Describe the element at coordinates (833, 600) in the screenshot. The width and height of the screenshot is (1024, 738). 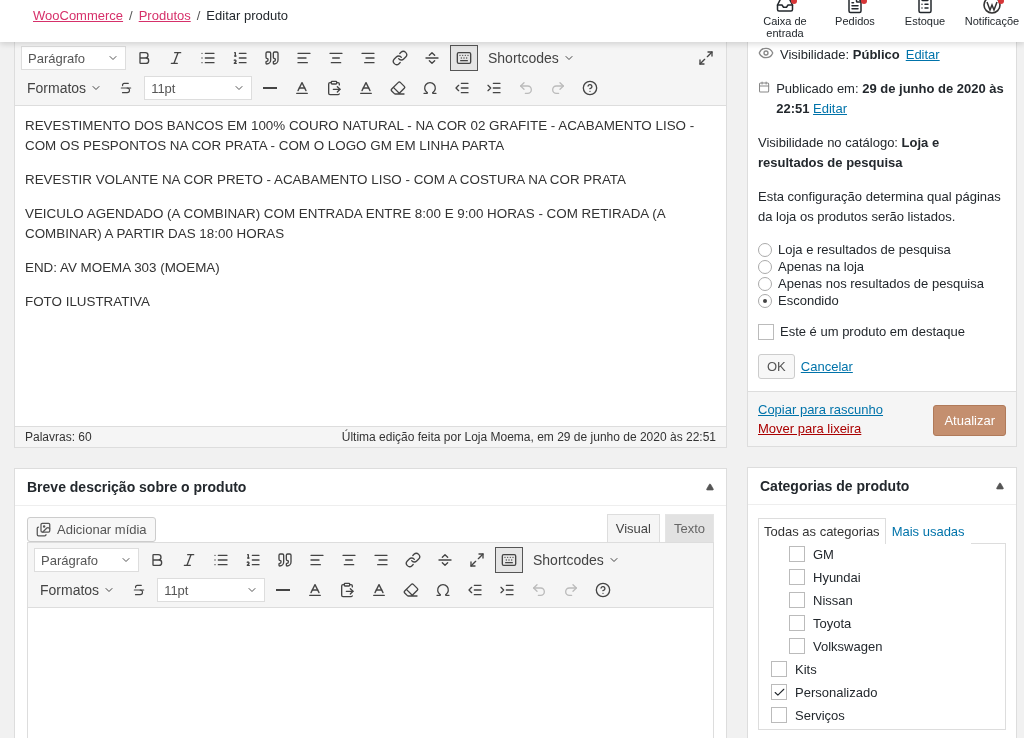
I see `category-label: Nissan` at that location.